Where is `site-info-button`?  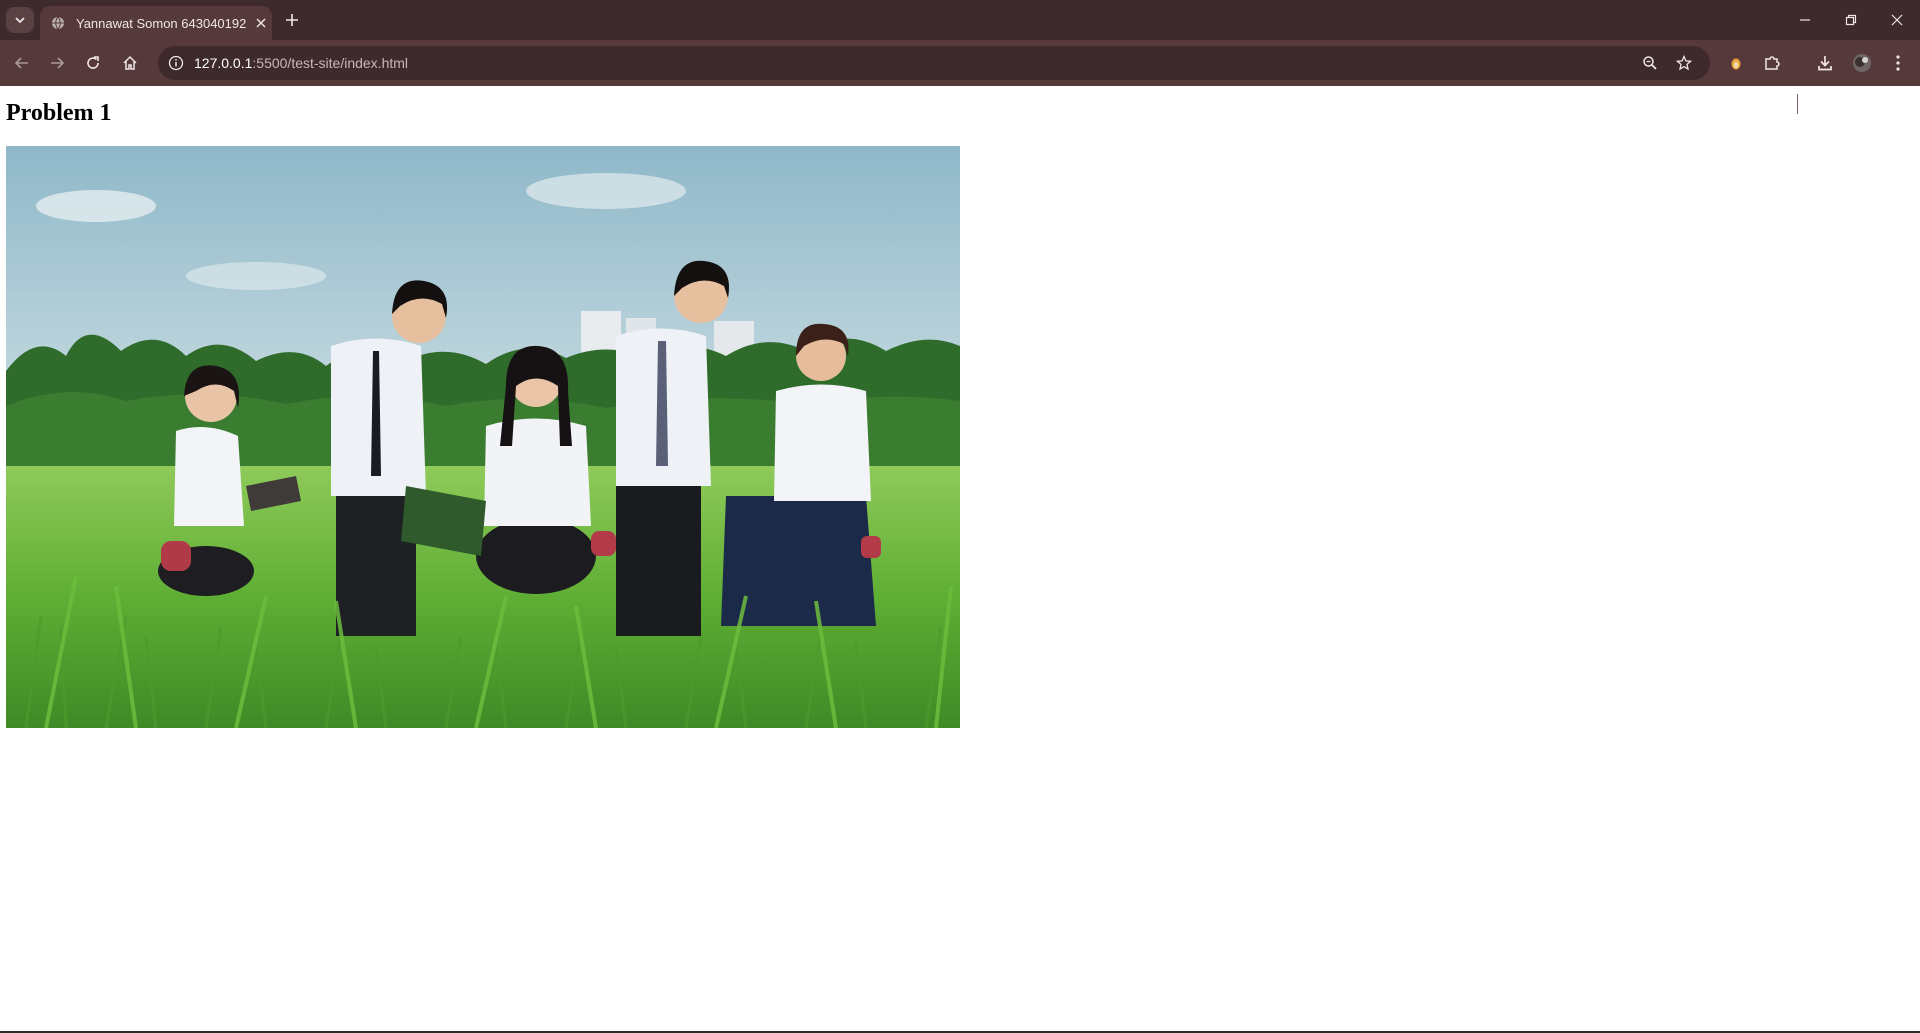 site-info-button is located at coordinates (176, 63).